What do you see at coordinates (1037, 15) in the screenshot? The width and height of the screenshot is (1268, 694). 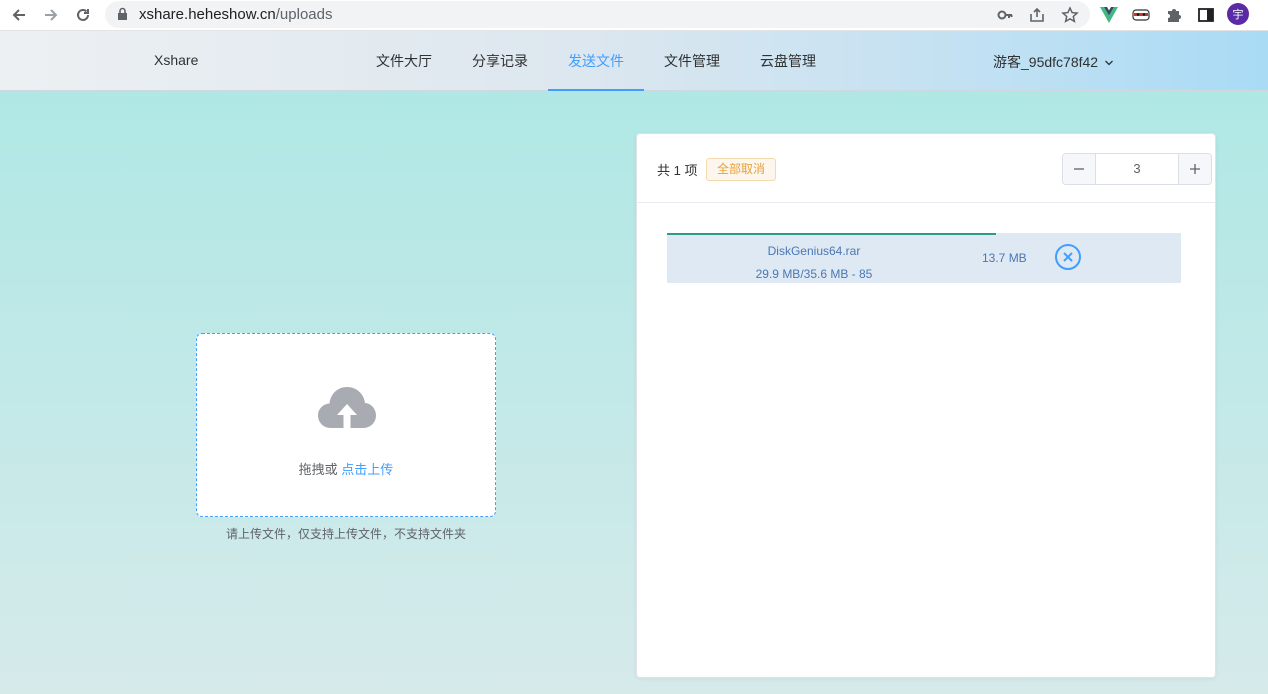 I see `share-icon` at bounding box center [1037, 15].